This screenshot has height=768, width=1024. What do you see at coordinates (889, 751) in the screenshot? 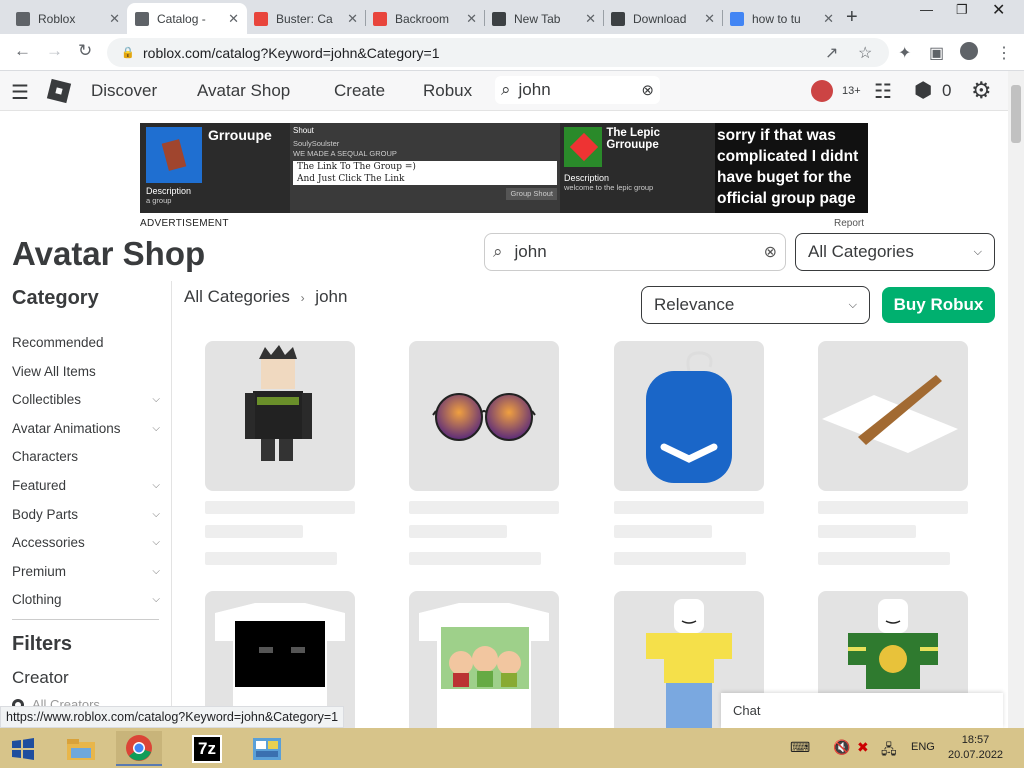
I see `network-icon: 🖧` at bounding box center [889, 751].